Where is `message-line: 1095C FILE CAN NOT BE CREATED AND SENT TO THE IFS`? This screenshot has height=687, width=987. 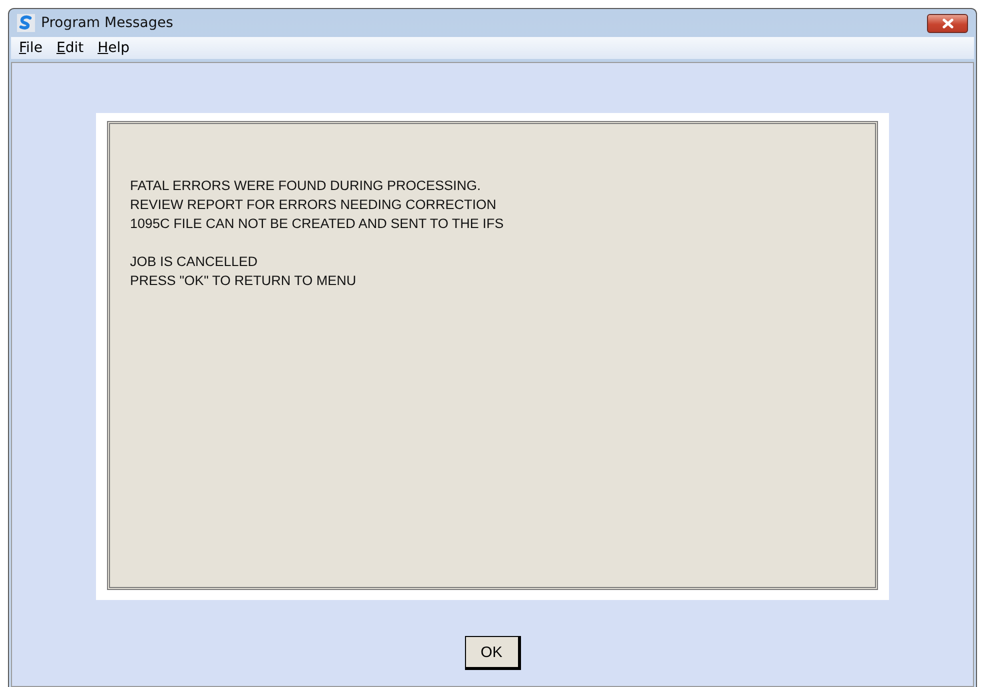
message-line: 1095C FILE CAN NOT BE CREATED AND SENT TO THE IFS is located at coordinates (317, 224).